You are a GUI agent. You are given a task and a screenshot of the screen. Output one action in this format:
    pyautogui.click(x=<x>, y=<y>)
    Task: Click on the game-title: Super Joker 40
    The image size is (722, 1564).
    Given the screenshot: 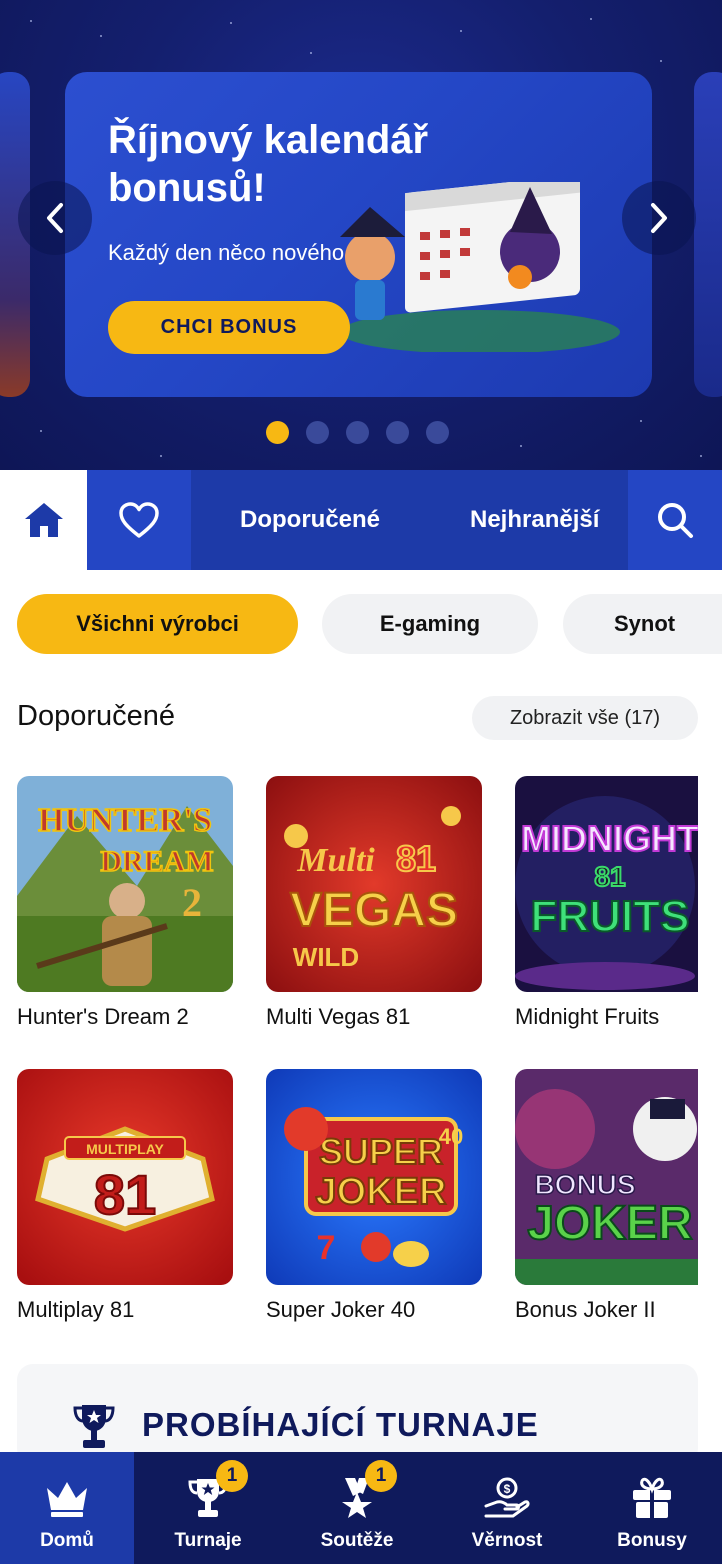 What is the action you would take?
    pyautogui.click(x=340, y=1310)
    